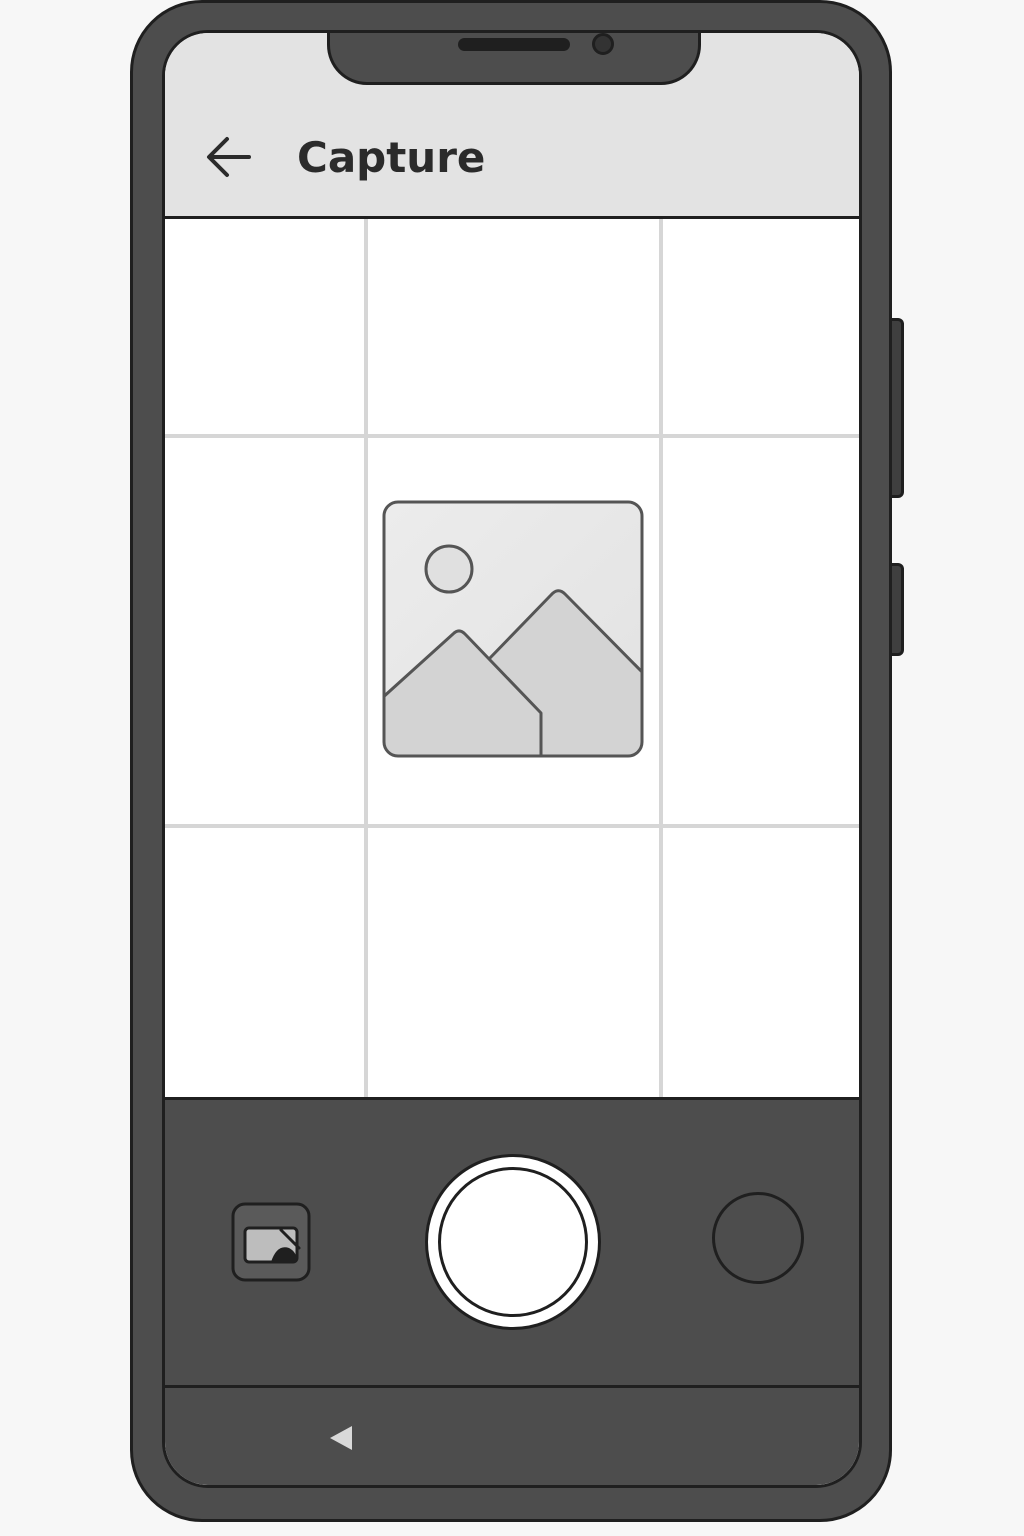 Image resolution: width=1024 pixels, height=1536 pixels. What do you see at coordinates (391, 157) in the screenshot?
I see `page-title: Capture` at bounding box center [391, 157].